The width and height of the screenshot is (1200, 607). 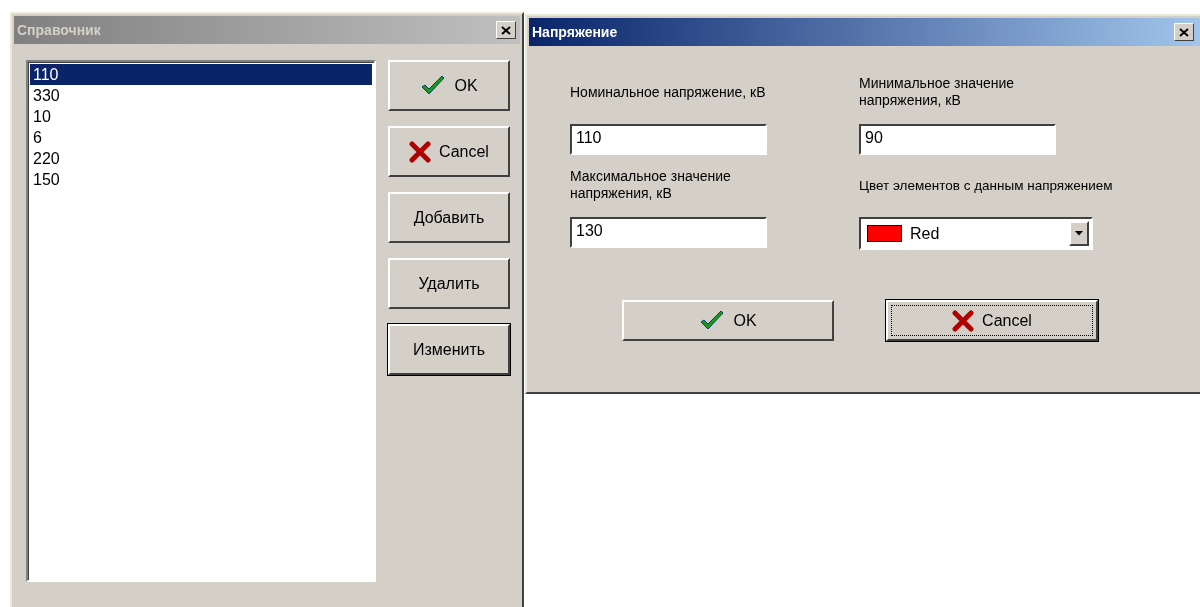 I want to click on field-label: Цвет элементов с данным напряжением, so click(x=986, y=185).